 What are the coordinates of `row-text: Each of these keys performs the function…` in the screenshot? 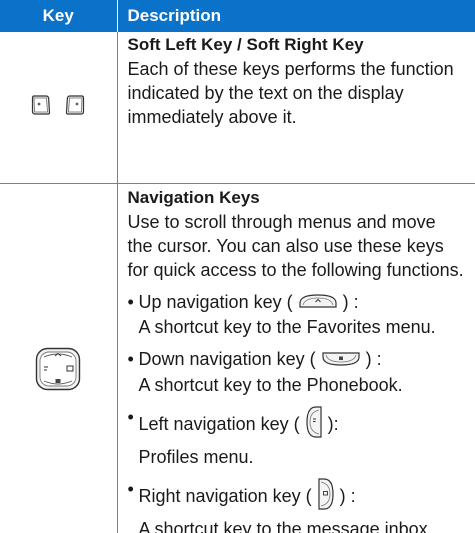 It's located at (290, 93).